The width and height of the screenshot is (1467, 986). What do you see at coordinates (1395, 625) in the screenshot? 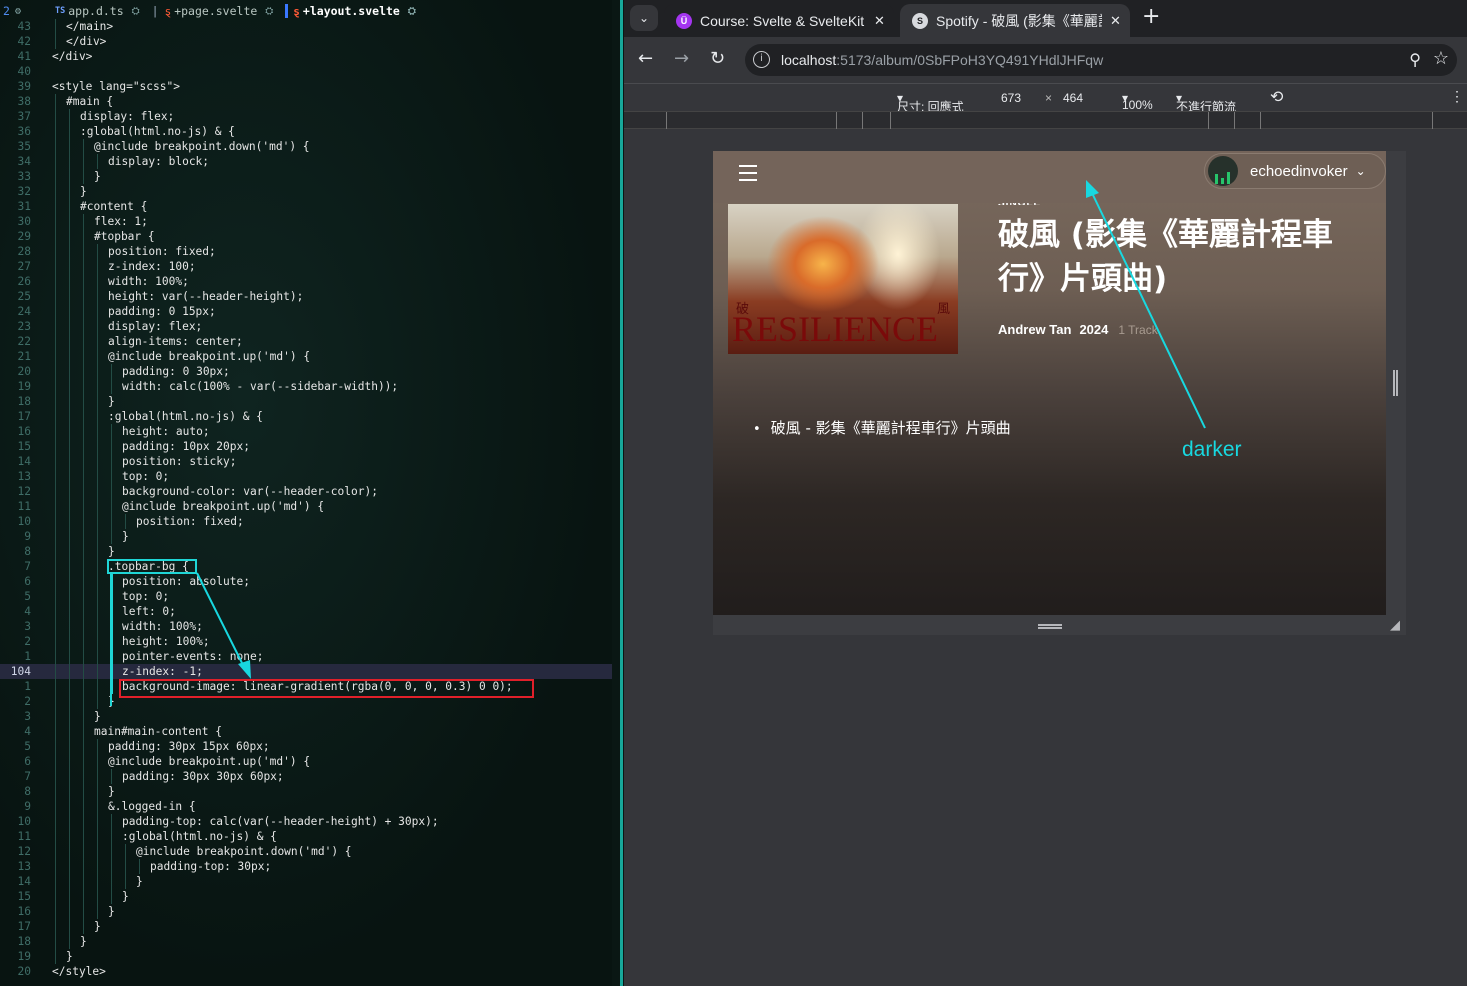
I see `resize-corner-icon: ◢` at bounding box center [1395, 625].